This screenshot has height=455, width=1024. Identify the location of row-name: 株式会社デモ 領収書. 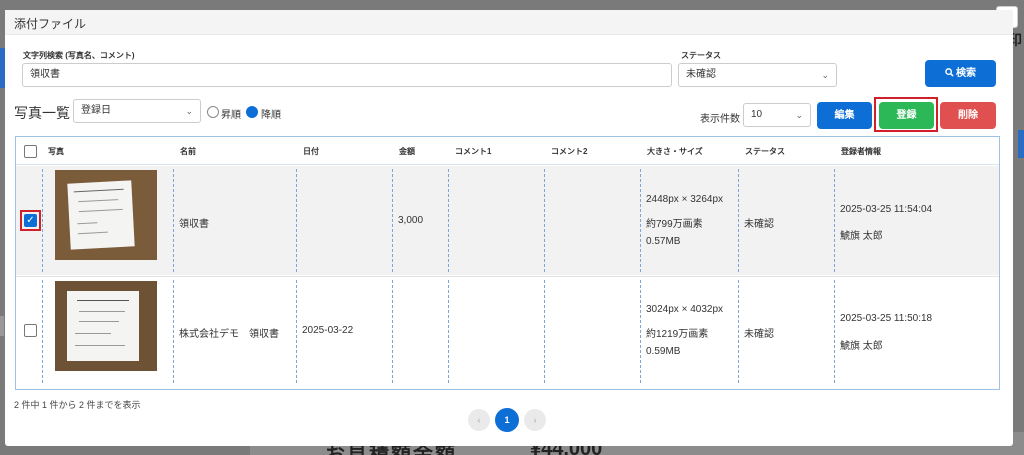
(229, 334).